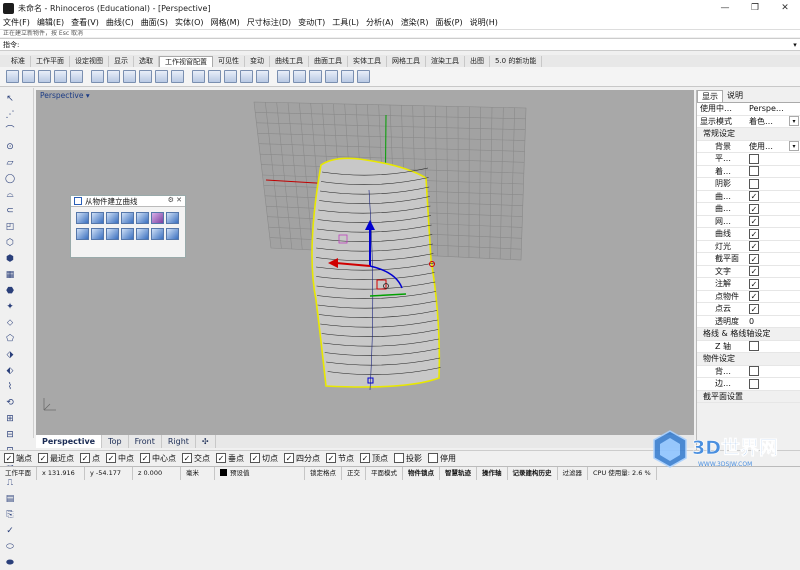 The height and width of the screenshot is (570, 800). What do you see at coordinates (189, 22) in the screenshot?
I see `menu-item: 实体(O)` at bounding box center [189, 22].